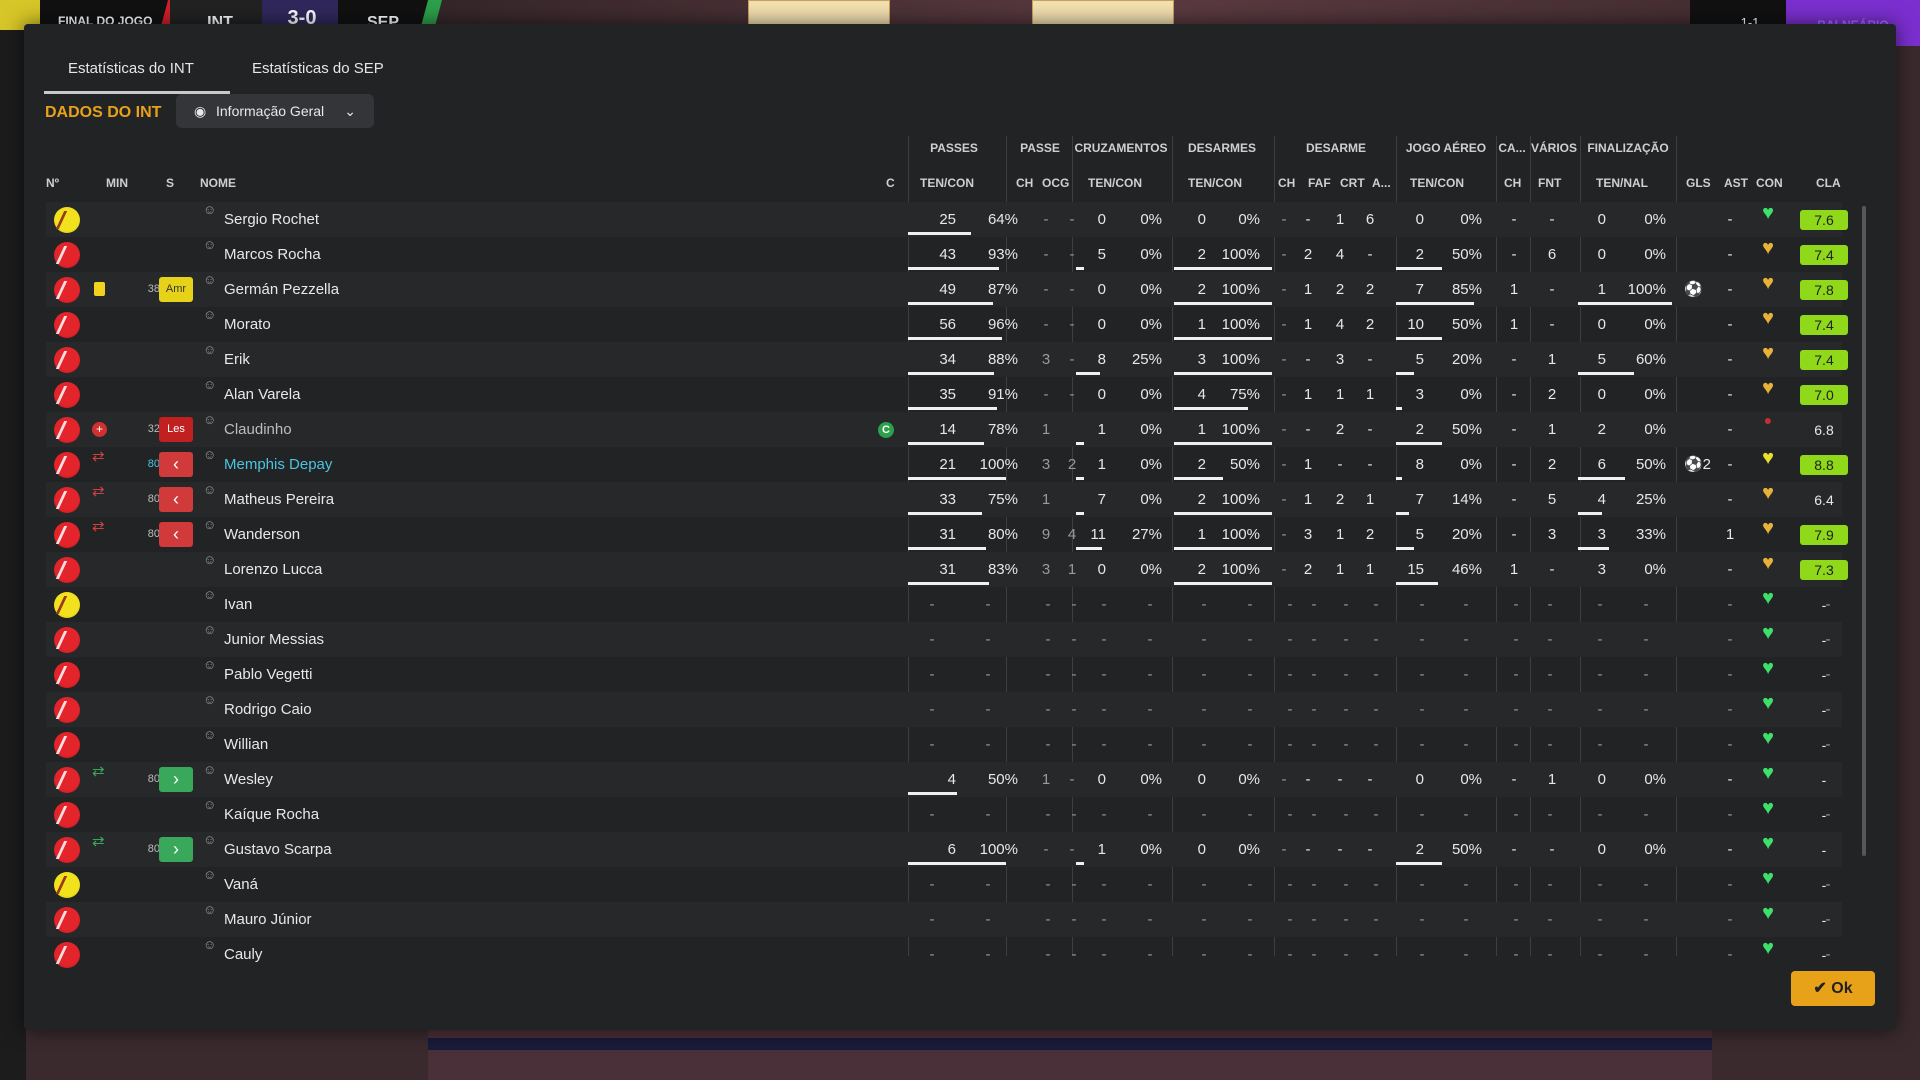  Describe the element at coordinates (1115, 183) in the screenshot. I see `column-header-cruz: TEN/CON` at that location.